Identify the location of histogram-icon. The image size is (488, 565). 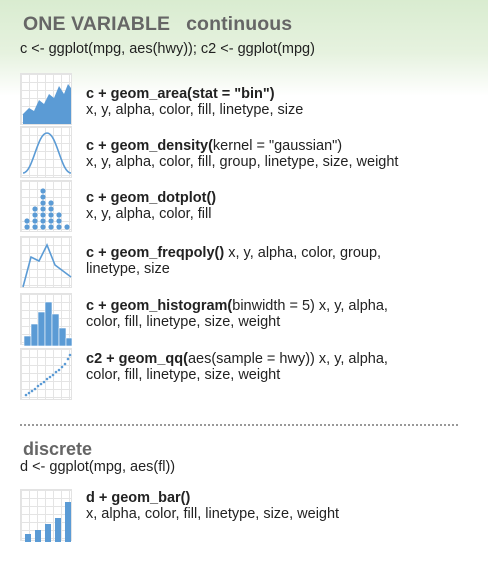
(46, 319).